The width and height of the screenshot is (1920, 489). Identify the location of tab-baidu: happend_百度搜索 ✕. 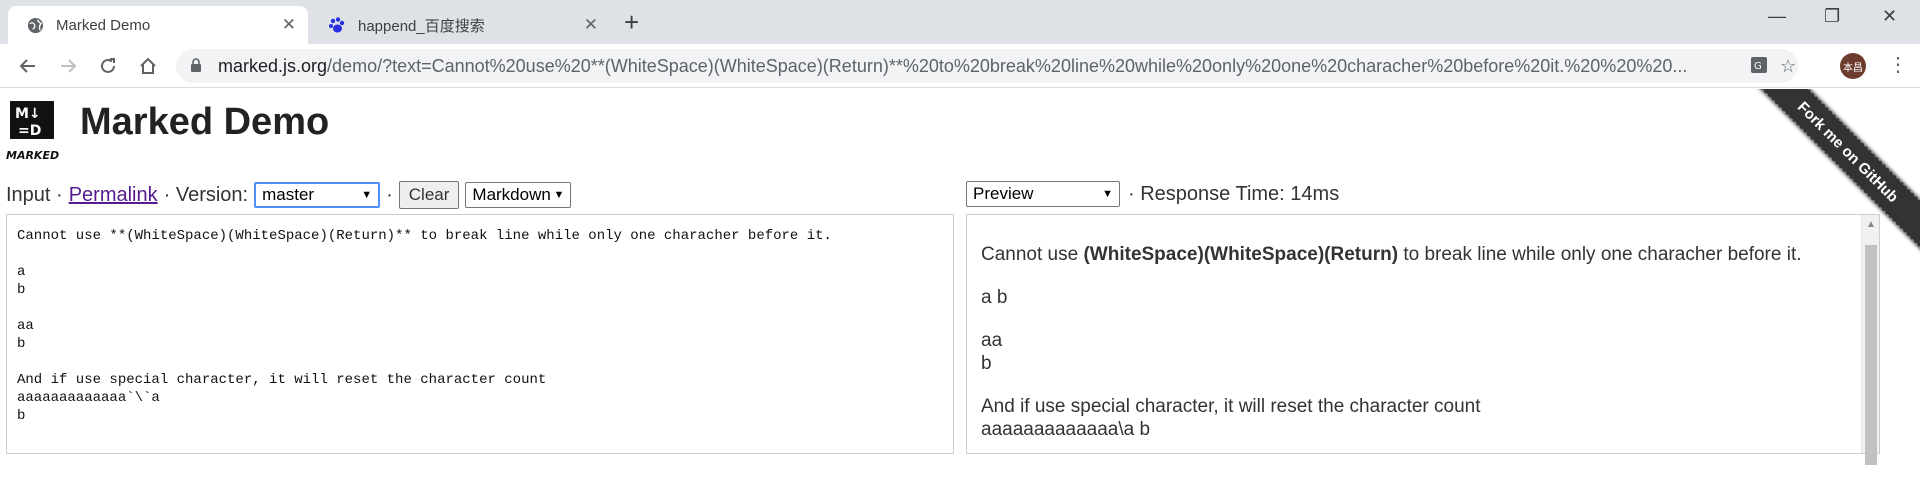
(460, 25).